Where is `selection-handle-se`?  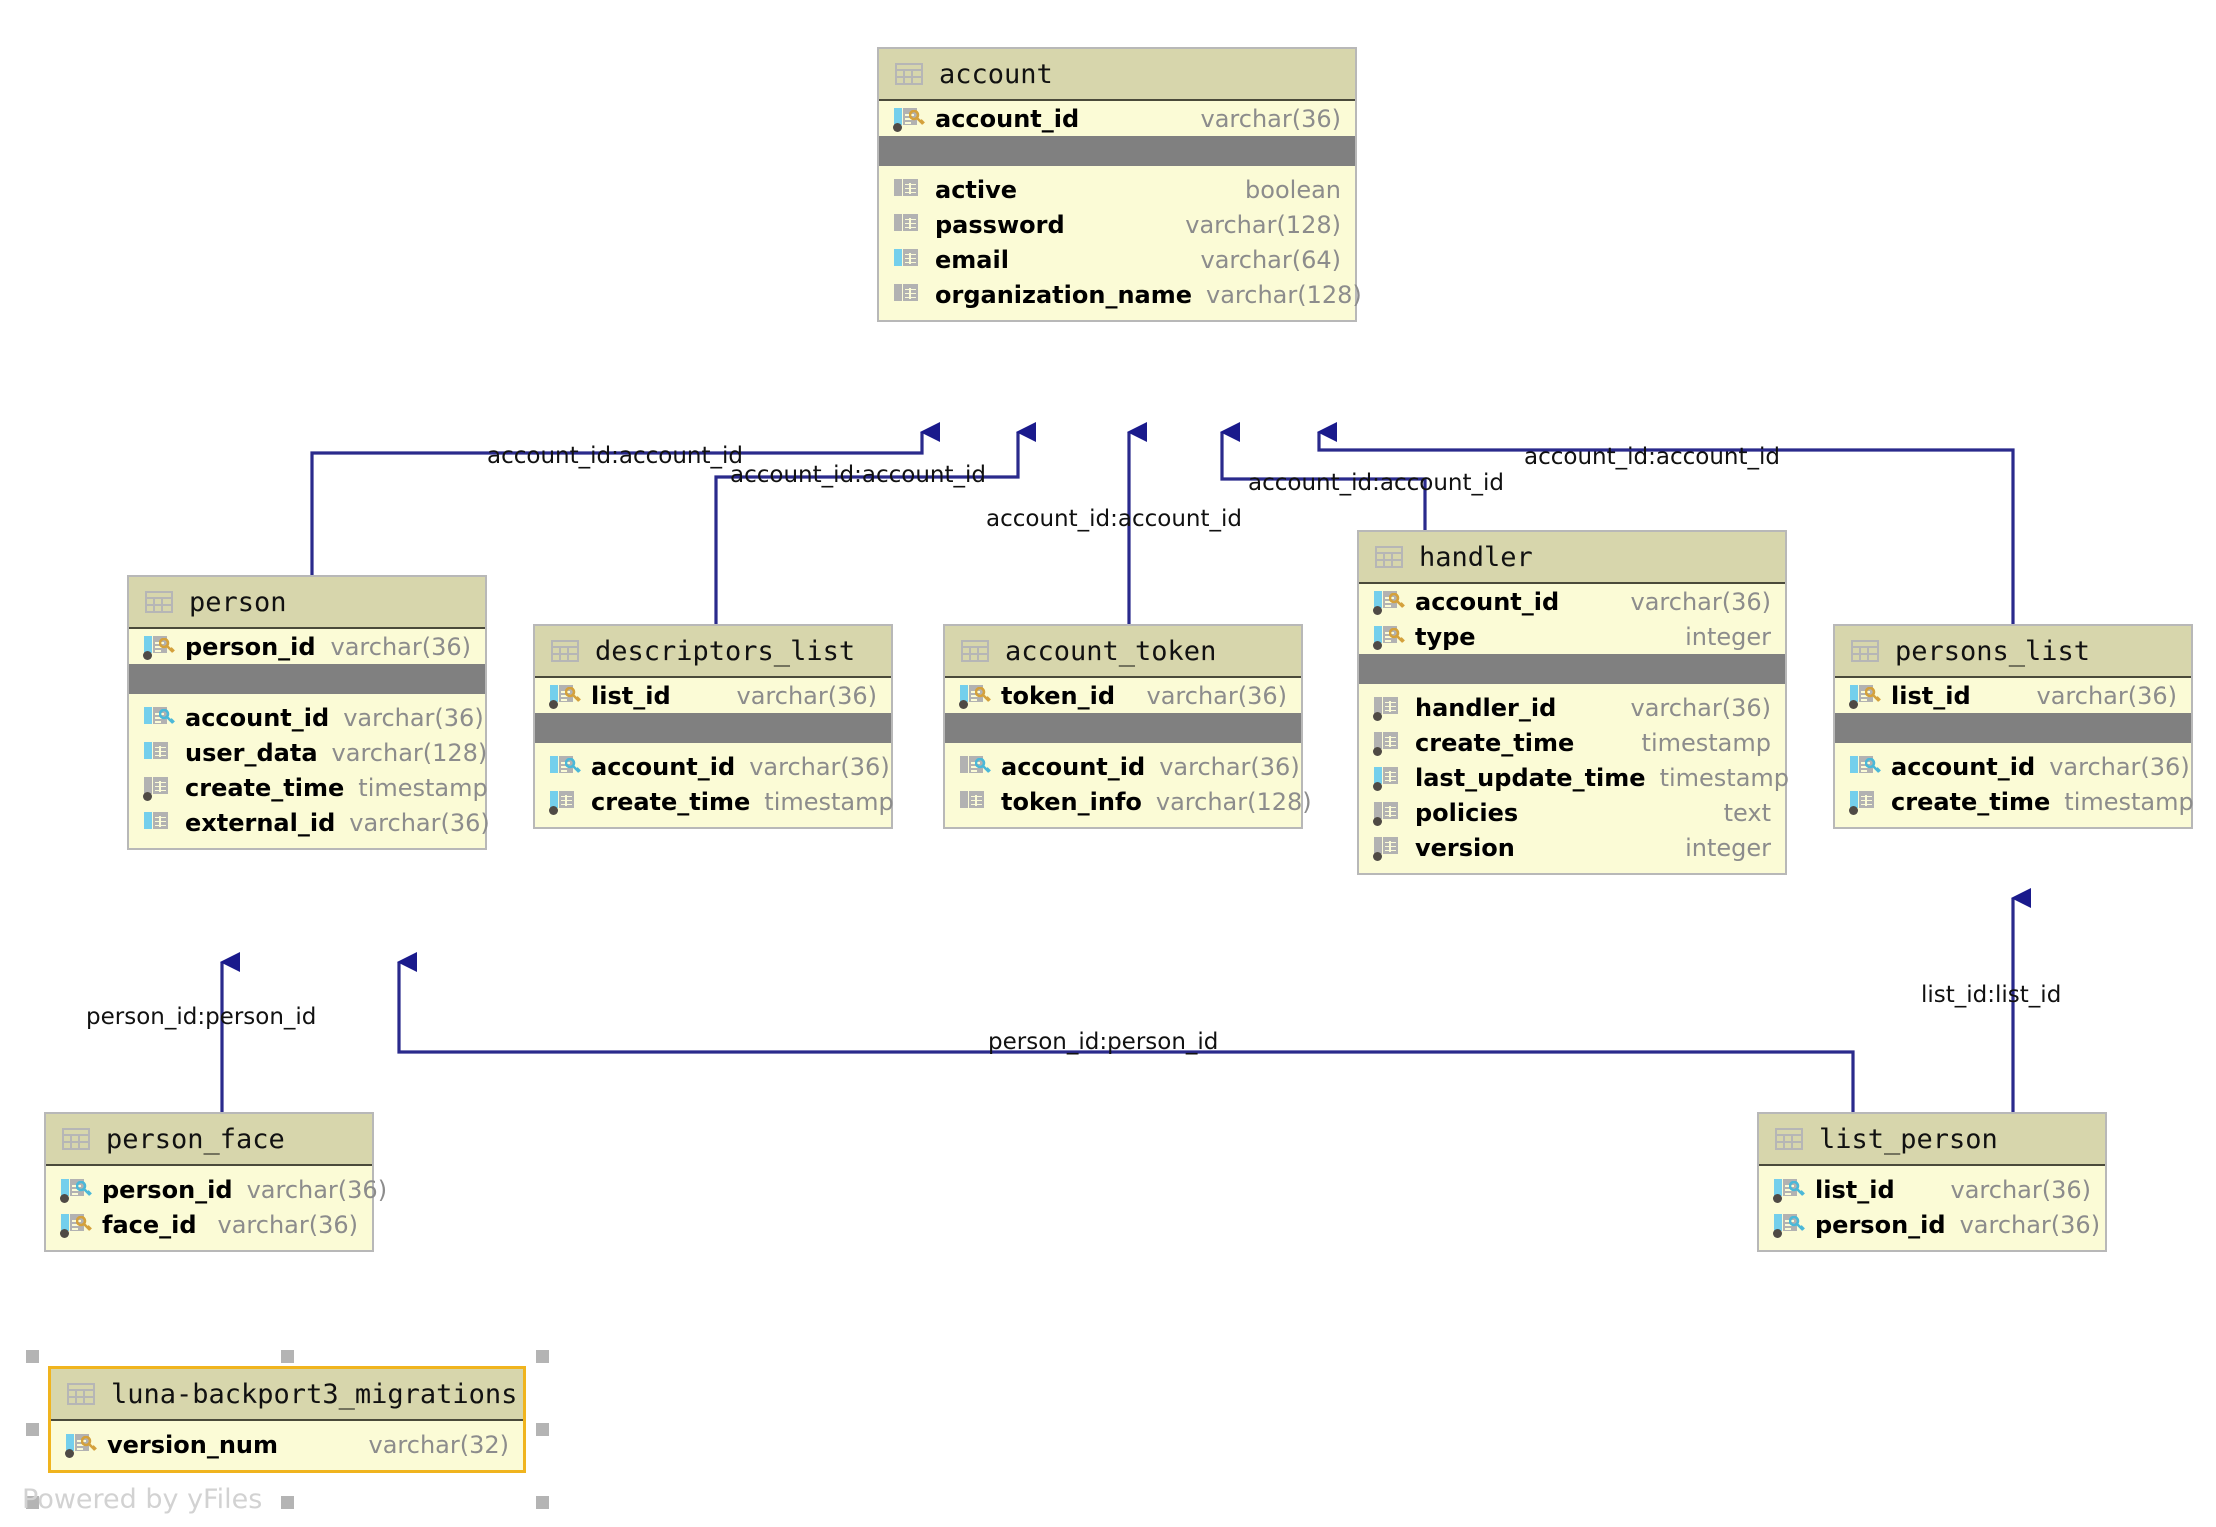 selection-handle-se is located at coordinates (542, 1502).